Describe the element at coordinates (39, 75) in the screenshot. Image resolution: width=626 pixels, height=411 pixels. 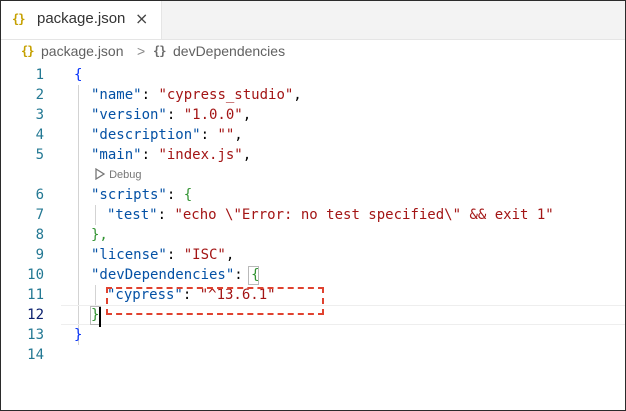
I see `line-number: 1` at that location.